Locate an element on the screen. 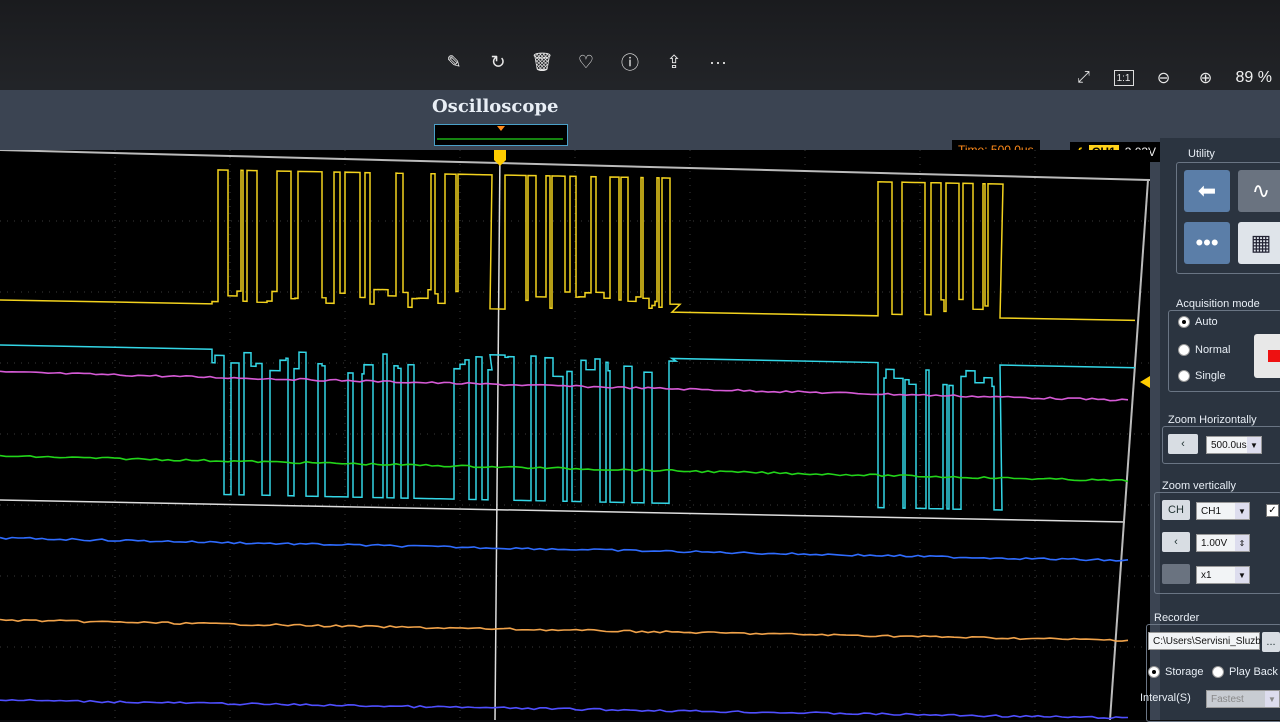 The width and height of the screenshot is (1280, 722). channel-enable-checkbox: ✓ is located at coordinates (1272, 510).